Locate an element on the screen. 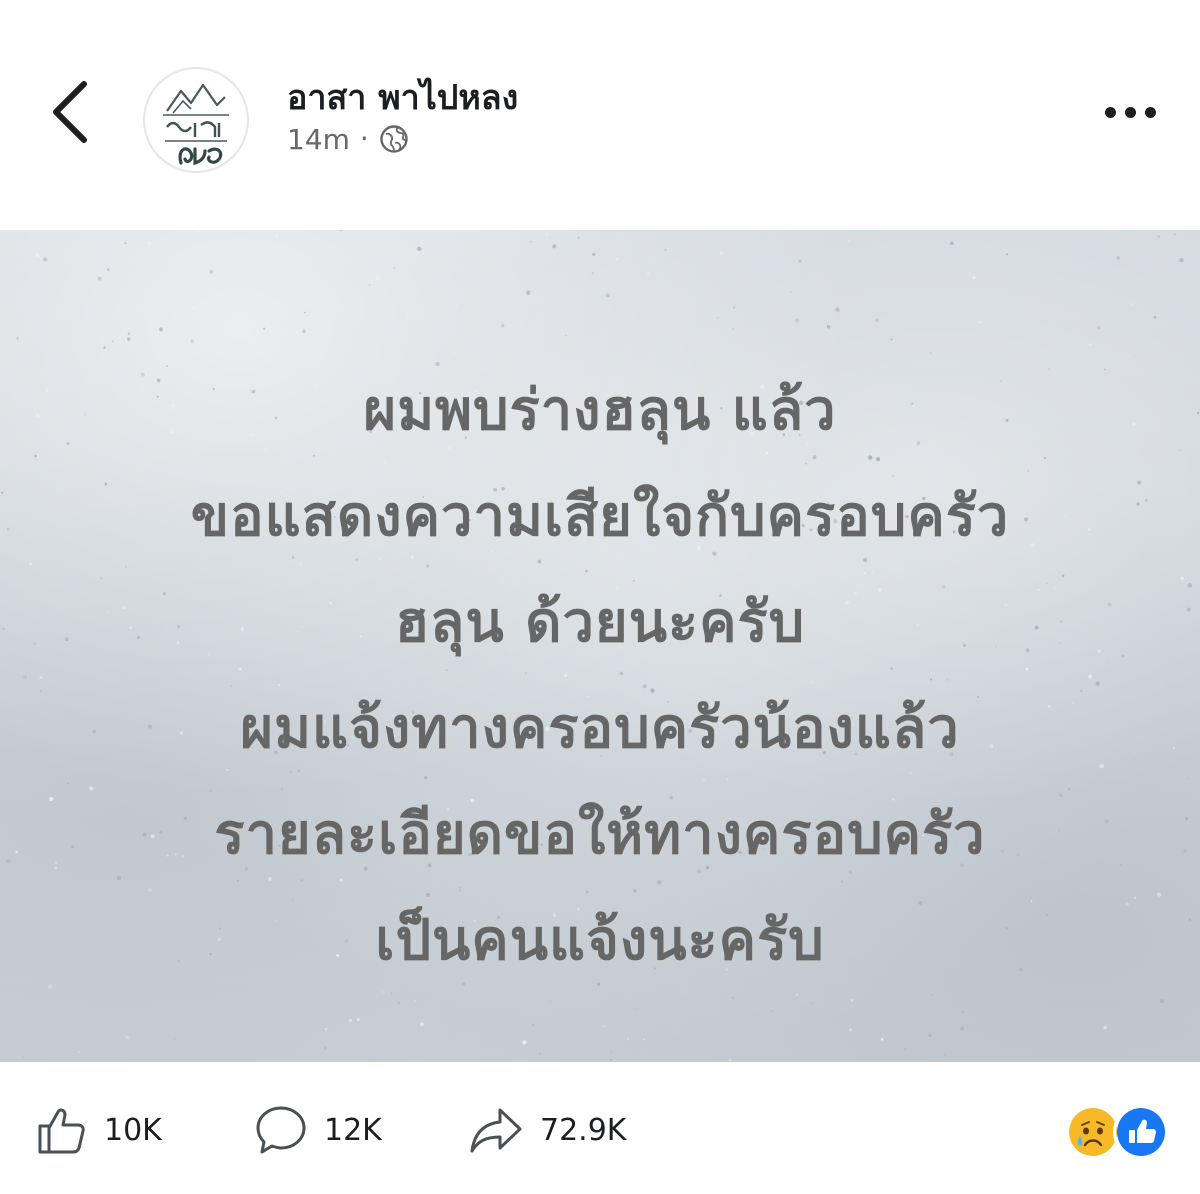  globe-icon is located at coordinates (394, 139).